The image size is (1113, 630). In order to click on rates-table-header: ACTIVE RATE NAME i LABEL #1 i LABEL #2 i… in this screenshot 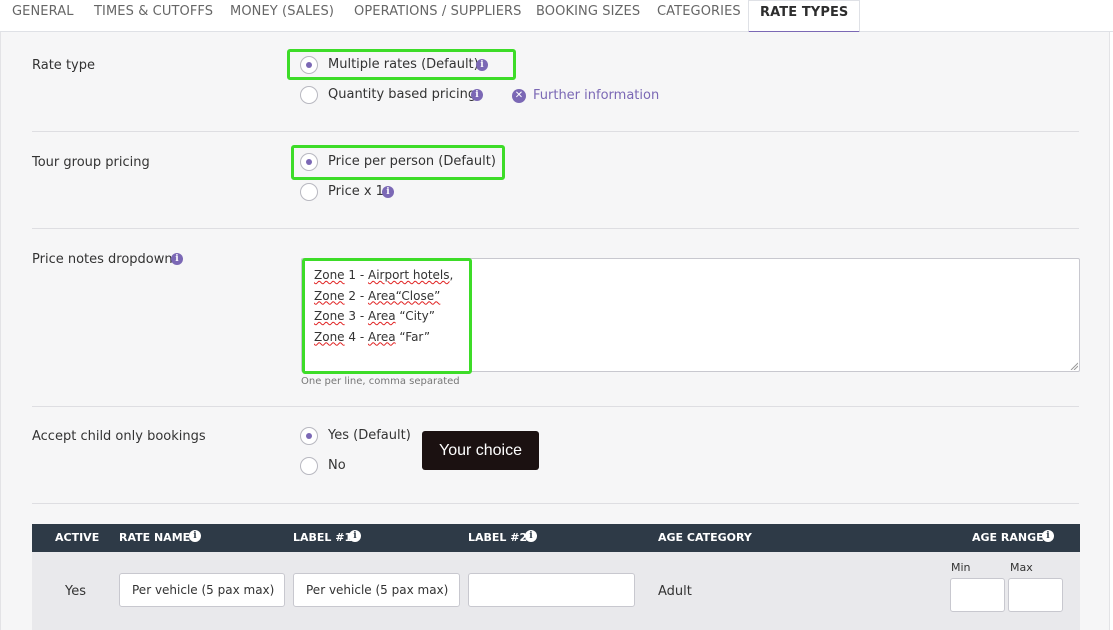, I will do `click(556, 538)`.